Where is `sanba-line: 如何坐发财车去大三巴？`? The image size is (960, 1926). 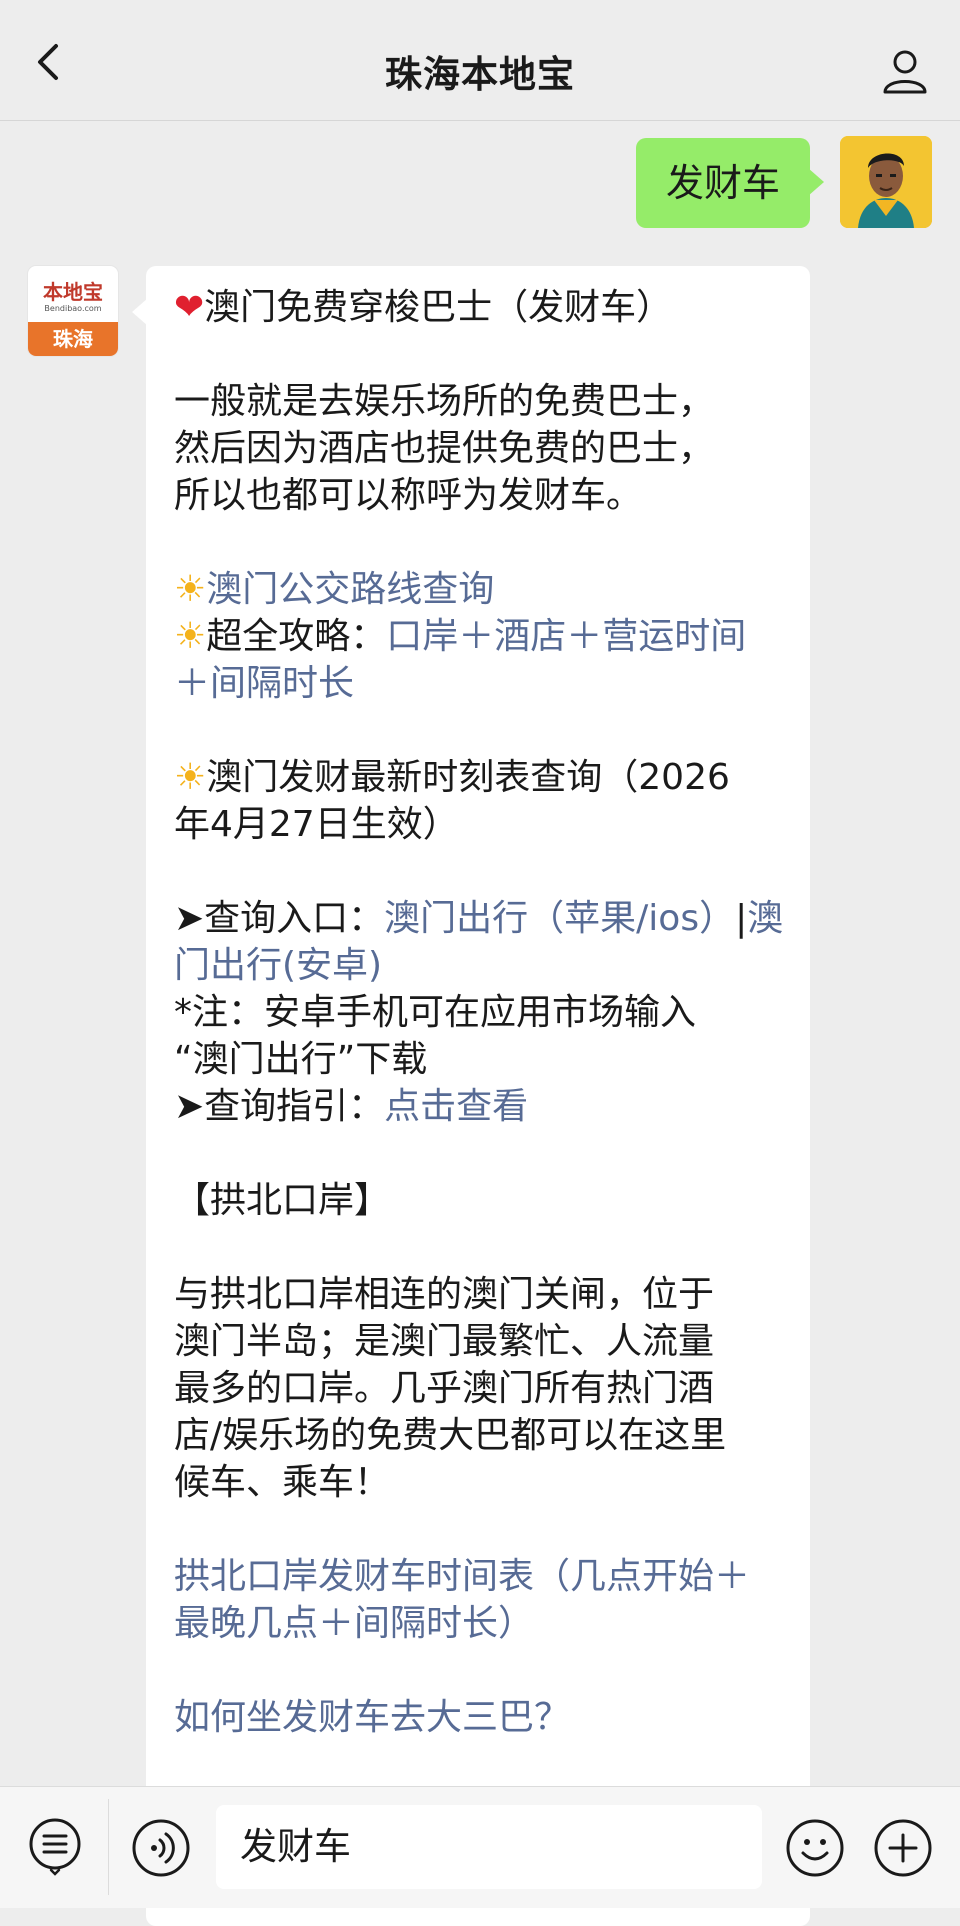 sanba-line: 如何坐发财车去大三巴？ is located at coordinates (484, 1717).